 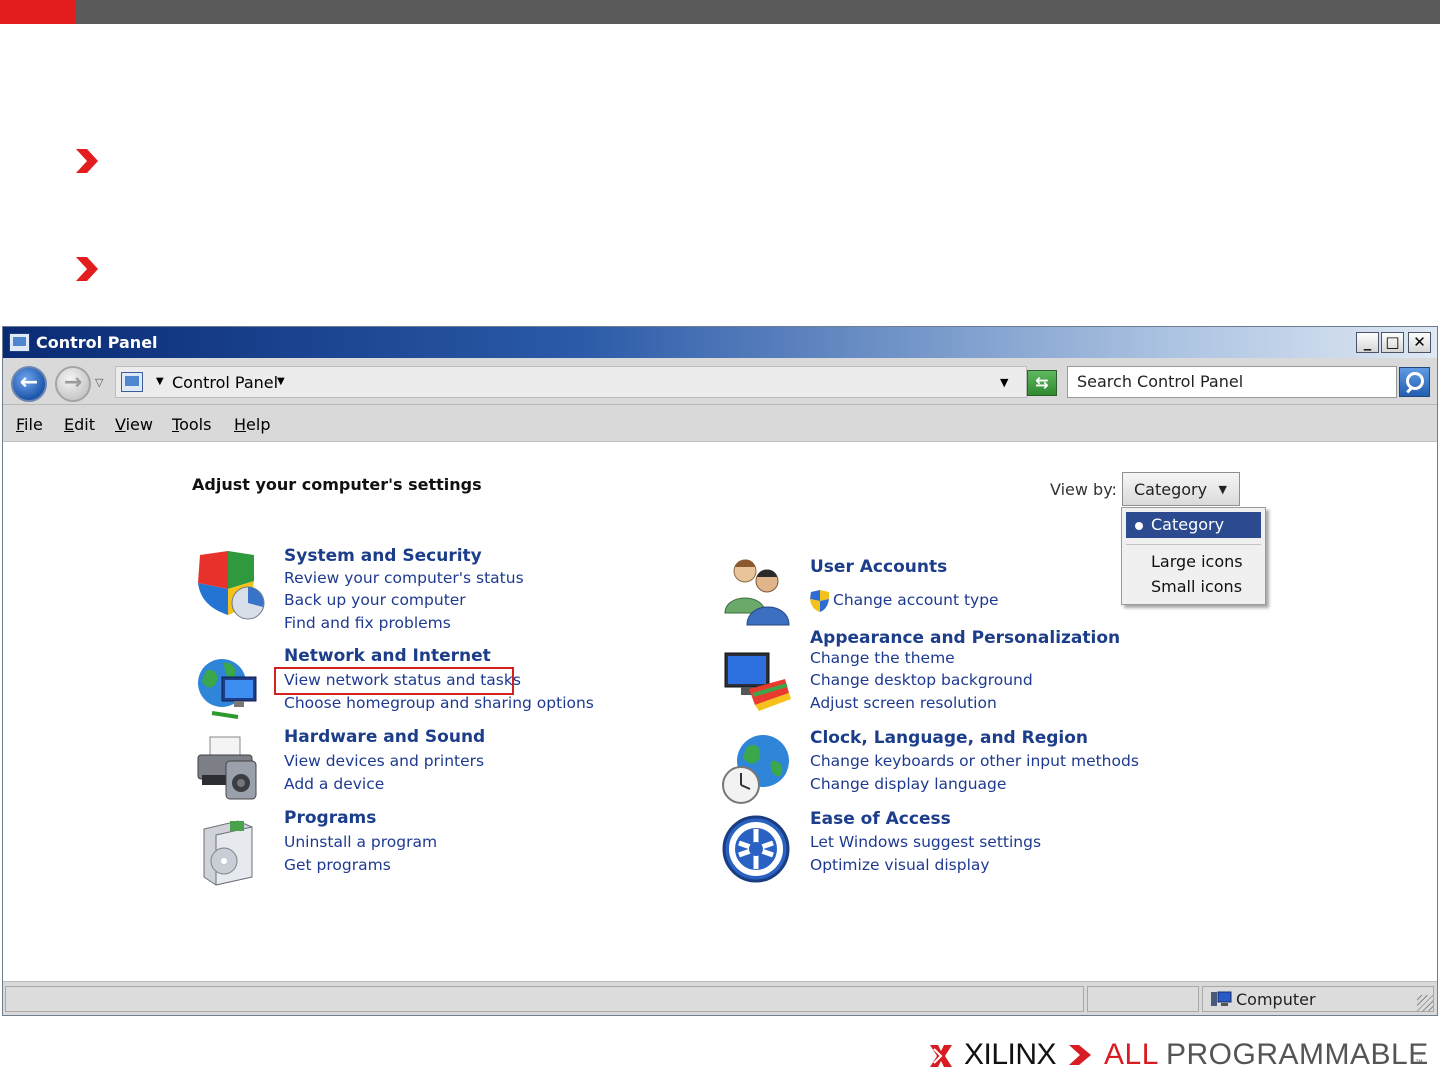 What do you see at coordinates (1297, 1054) in the screenshot?
I see `tagline-programmable: PROGRAMMABLE` at bounding box center [1297, 1054].